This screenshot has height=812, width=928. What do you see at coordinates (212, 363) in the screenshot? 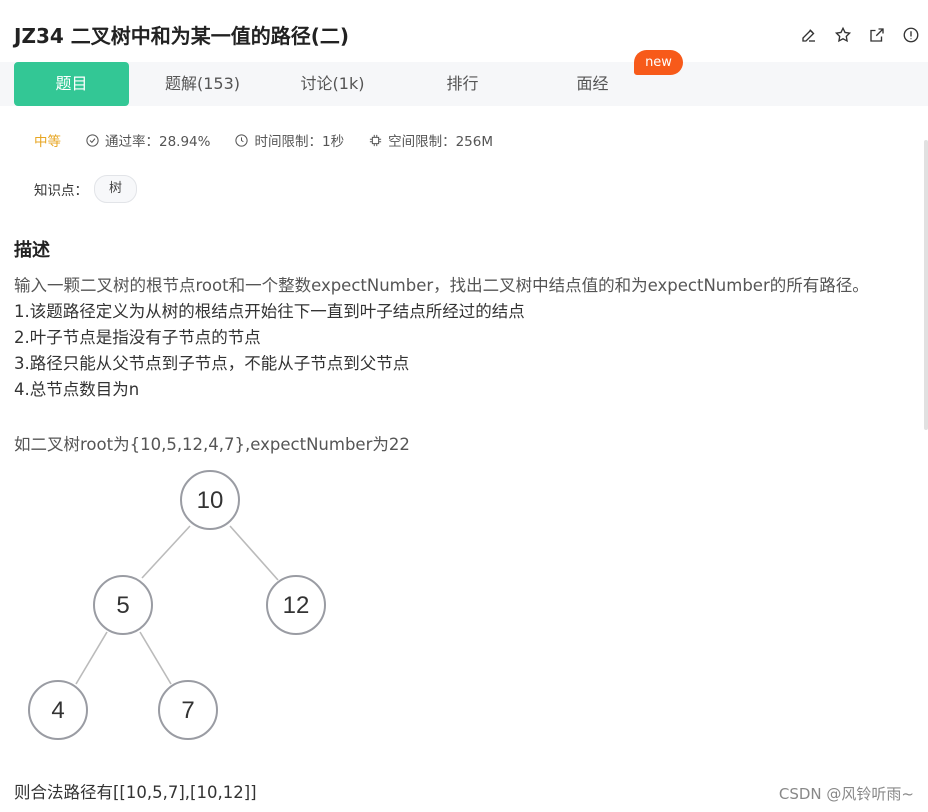
I see `description-line: 3.路径只能从父节点到子节点，不能从子节点到父节点` at bounding box center [212, 363].